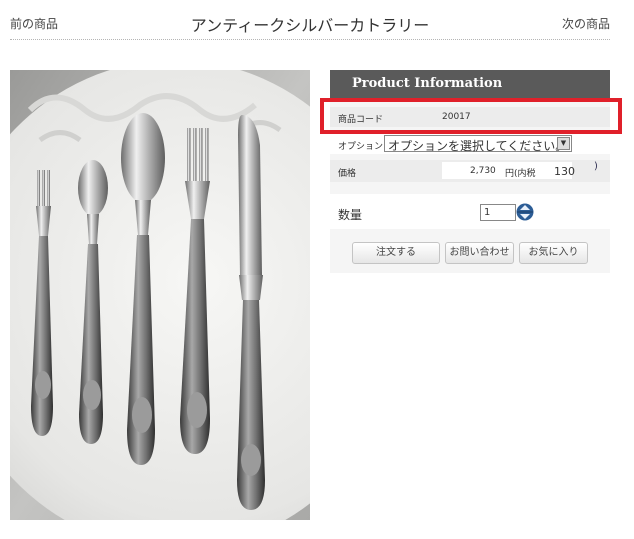 Image resolution: width=634 pixels, height=539 pixels. I want to click on price-box: 2,730 円(内税 130, so click(508, 170).